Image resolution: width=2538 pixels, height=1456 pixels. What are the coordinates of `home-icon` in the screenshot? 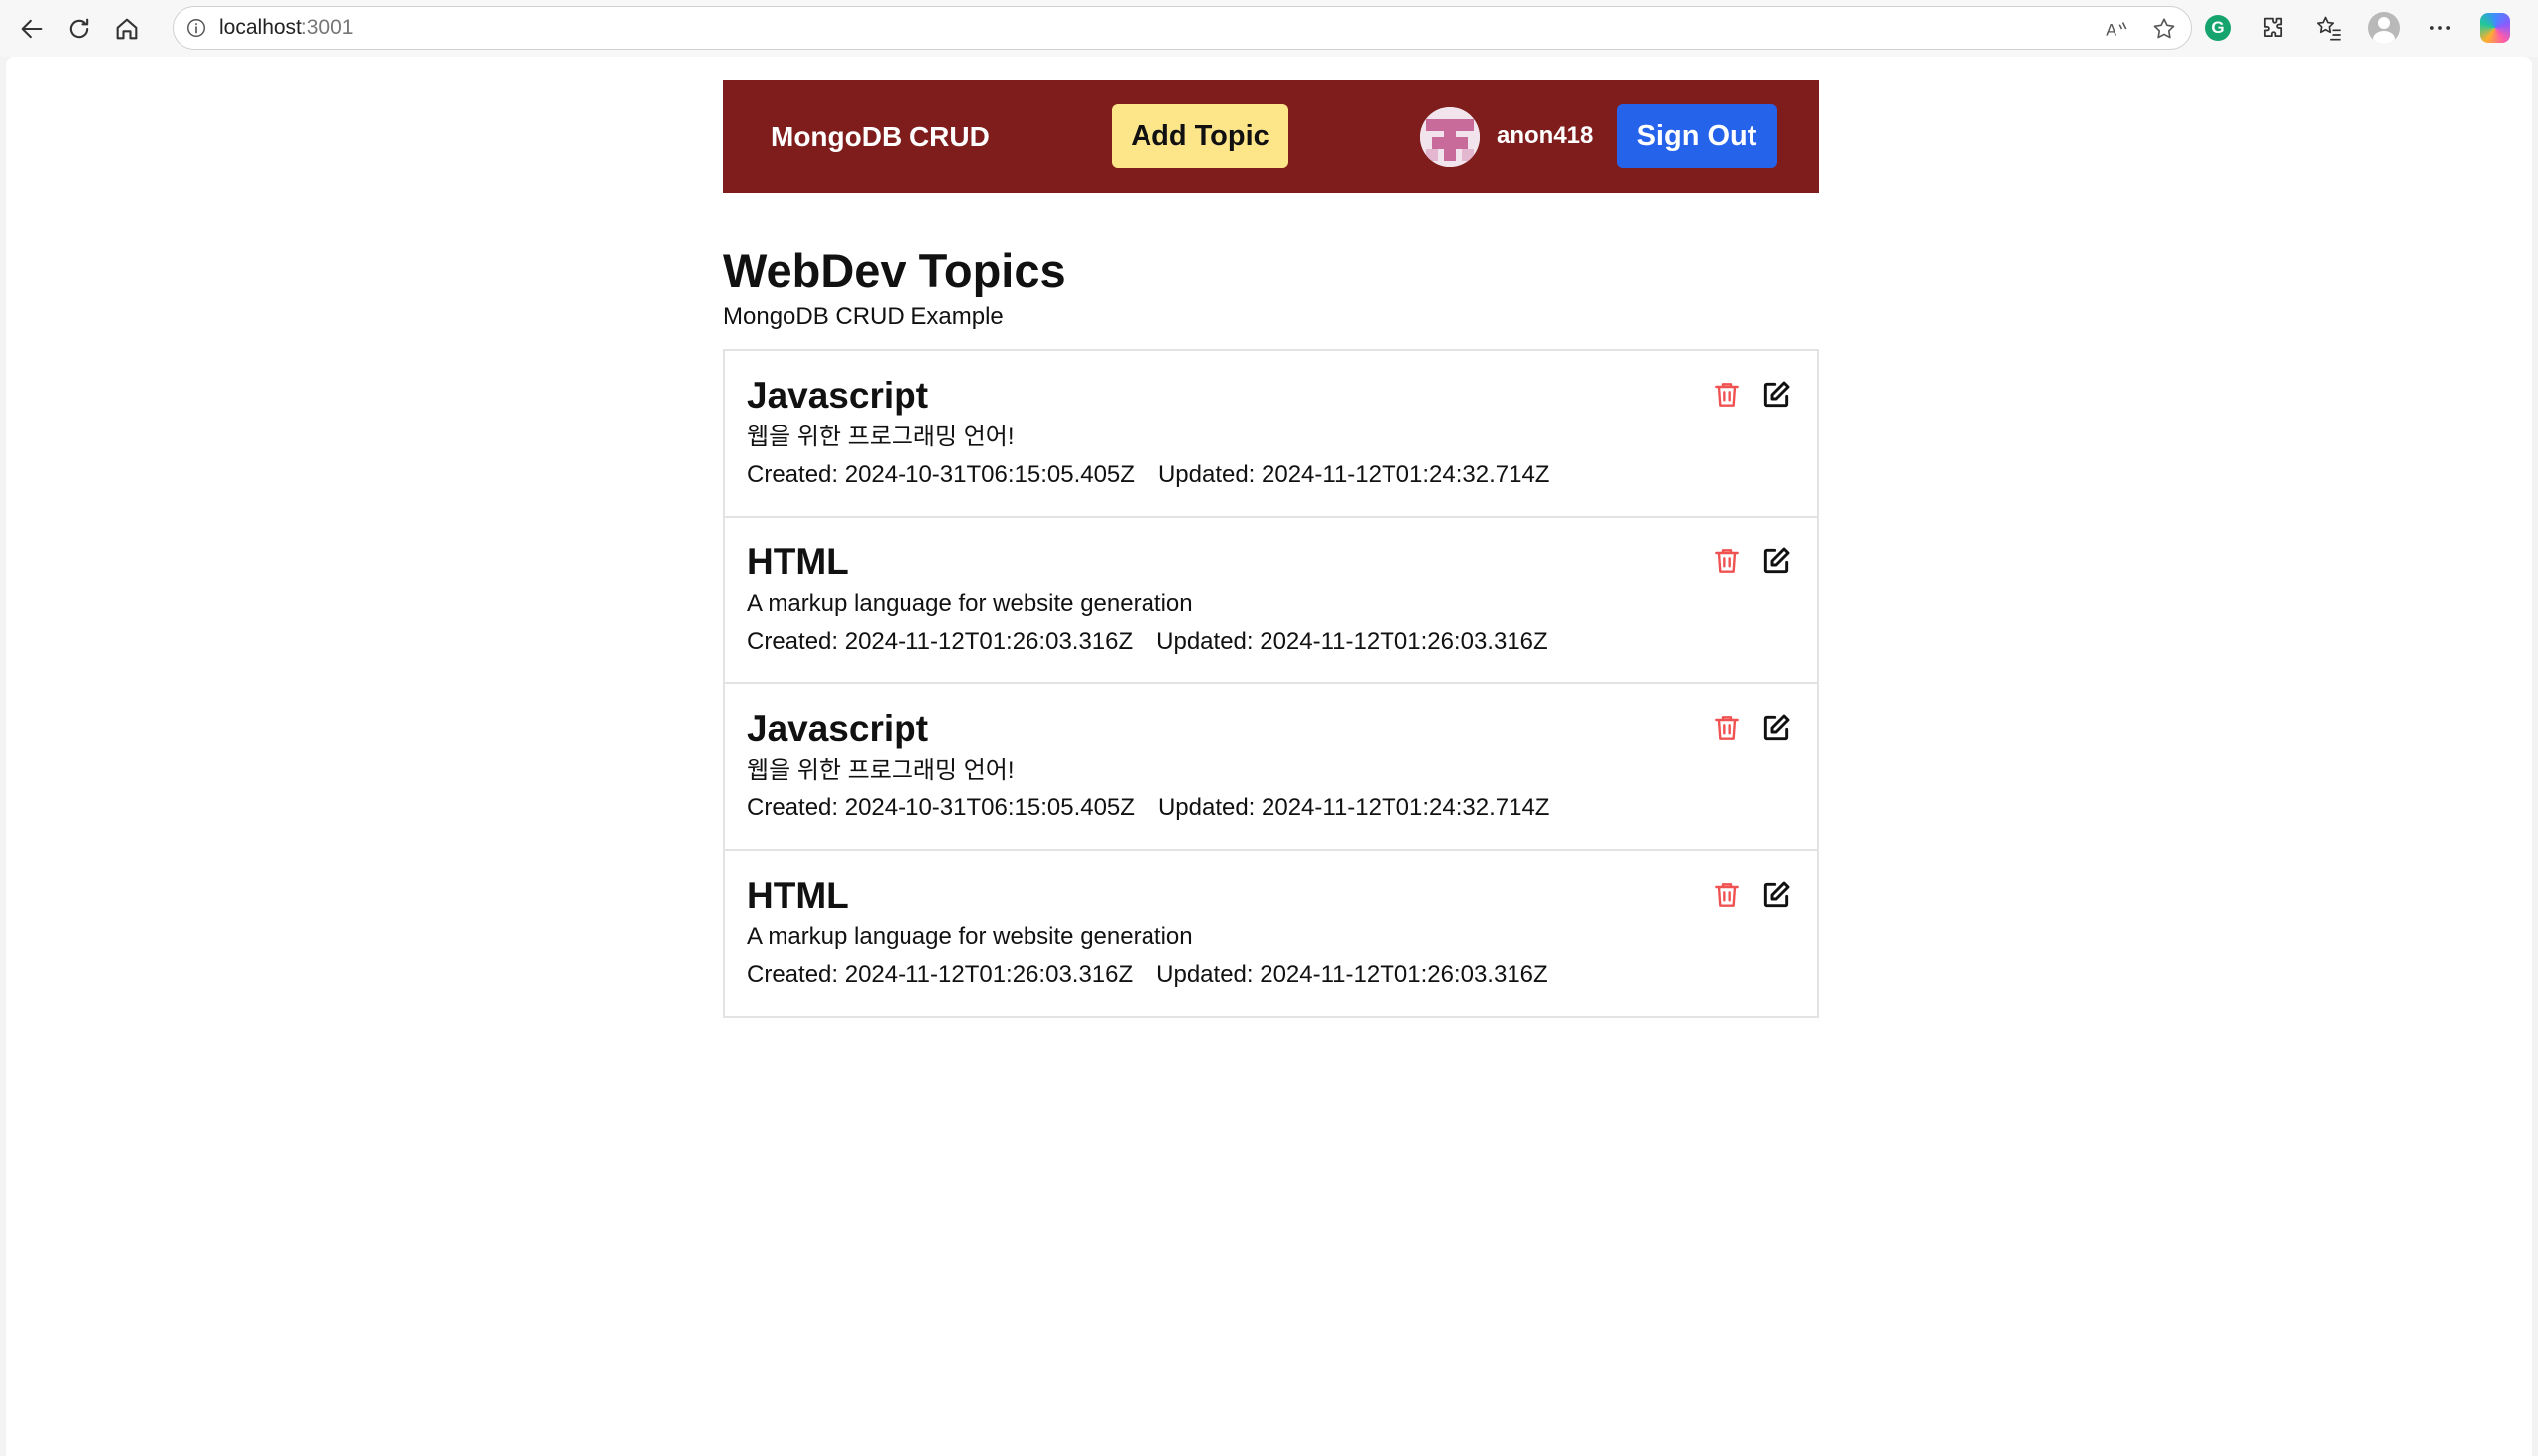 It's located at (127, 28).